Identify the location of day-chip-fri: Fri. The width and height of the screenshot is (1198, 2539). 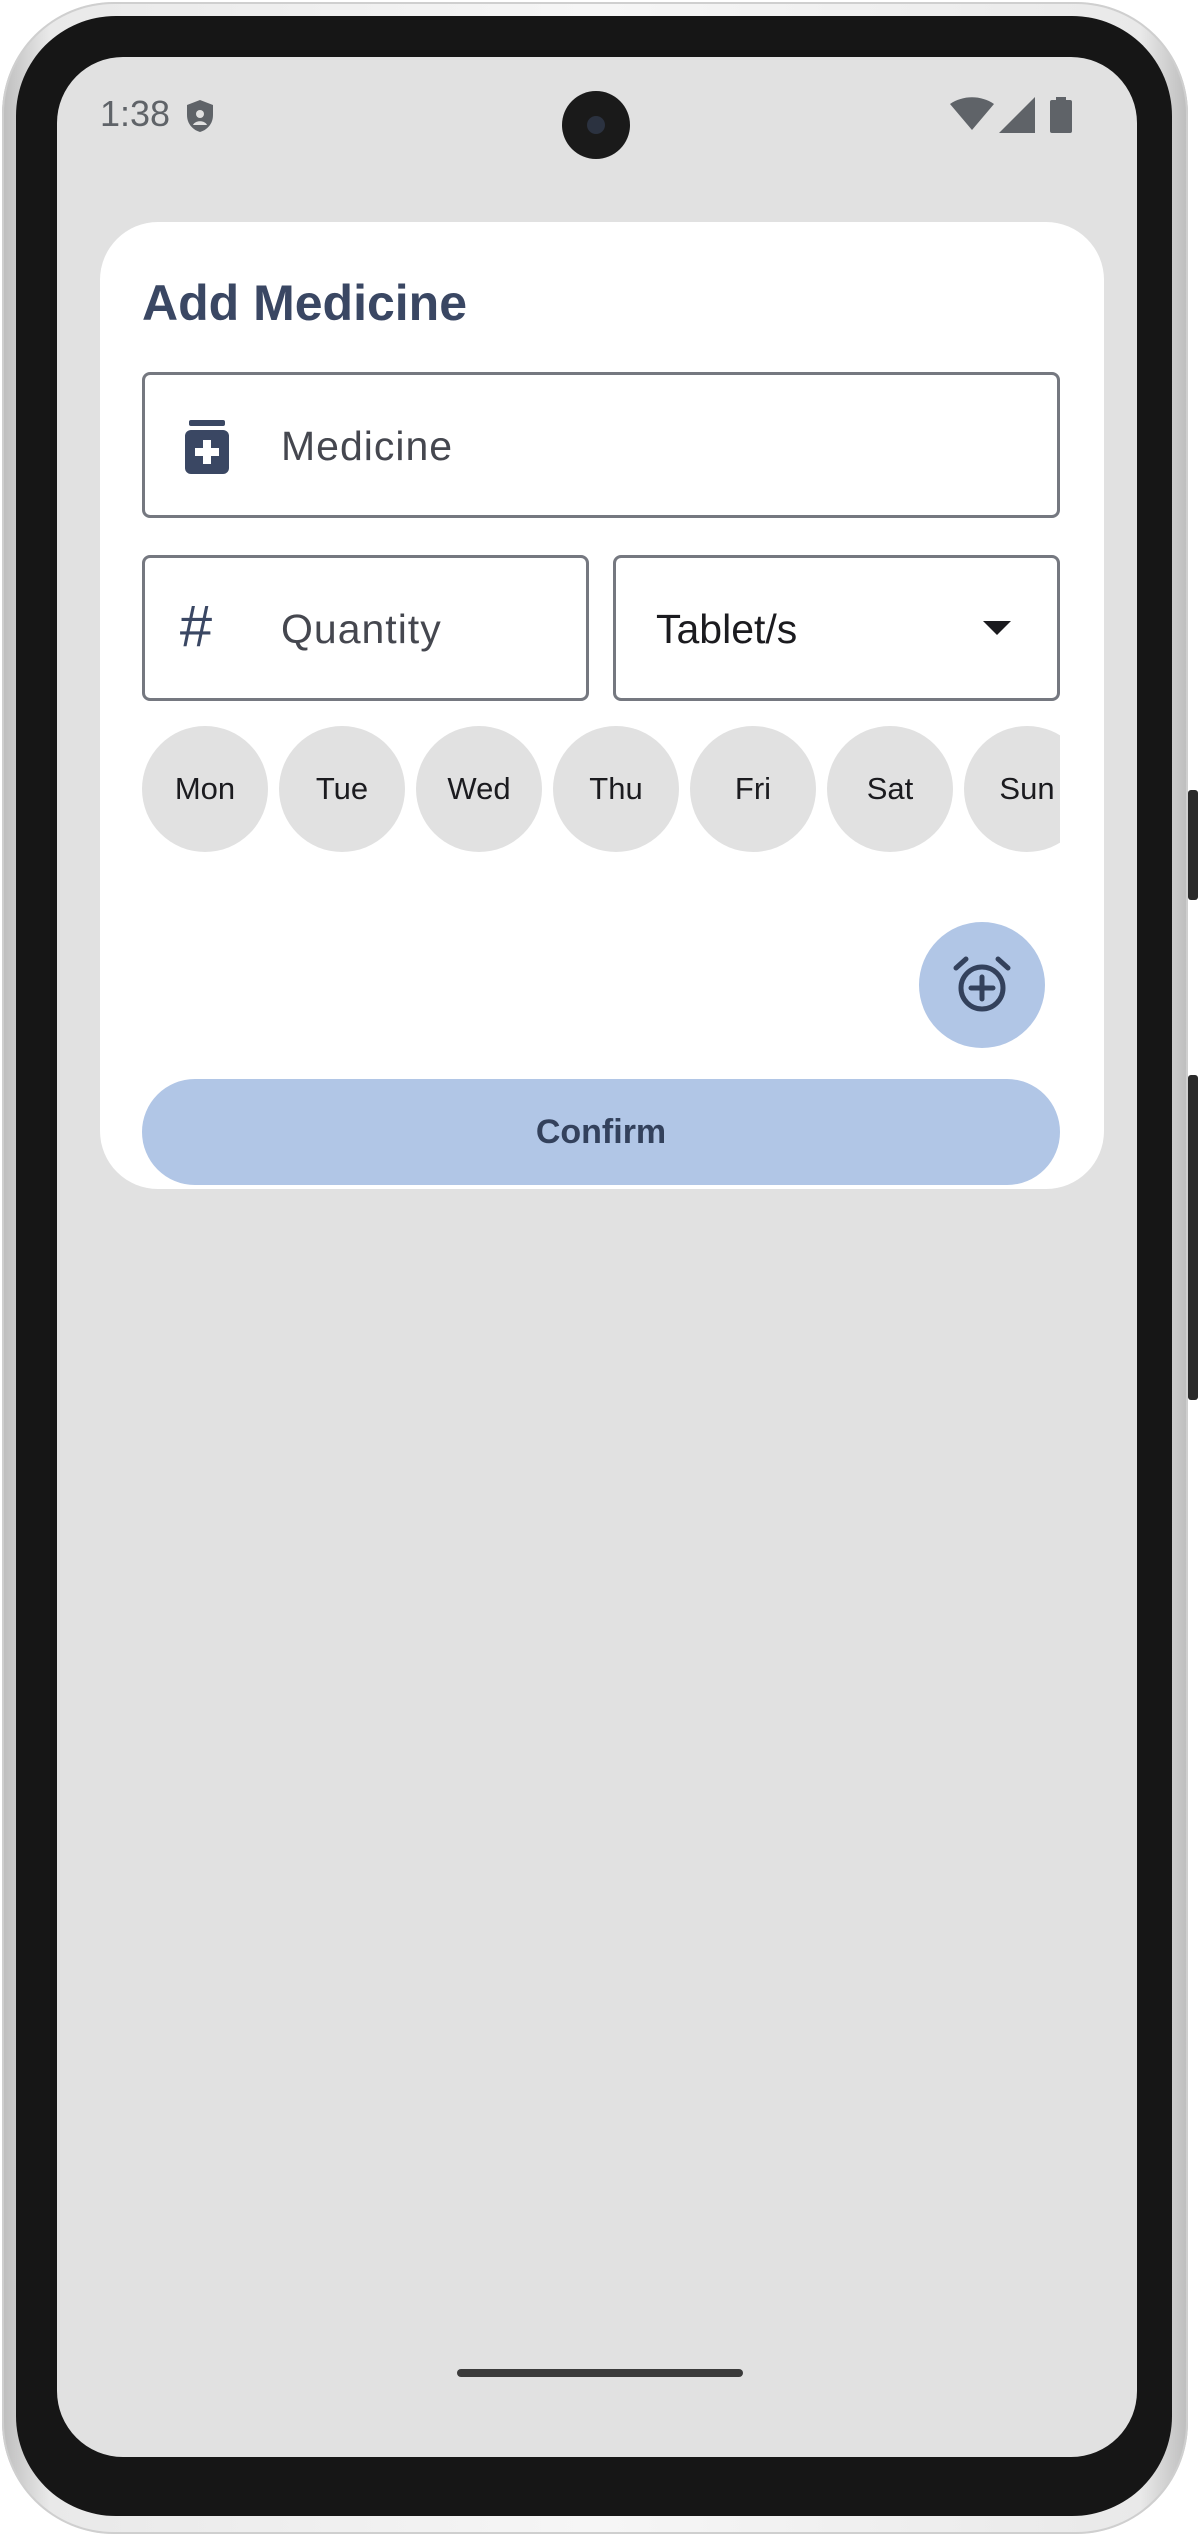
(753, 789).